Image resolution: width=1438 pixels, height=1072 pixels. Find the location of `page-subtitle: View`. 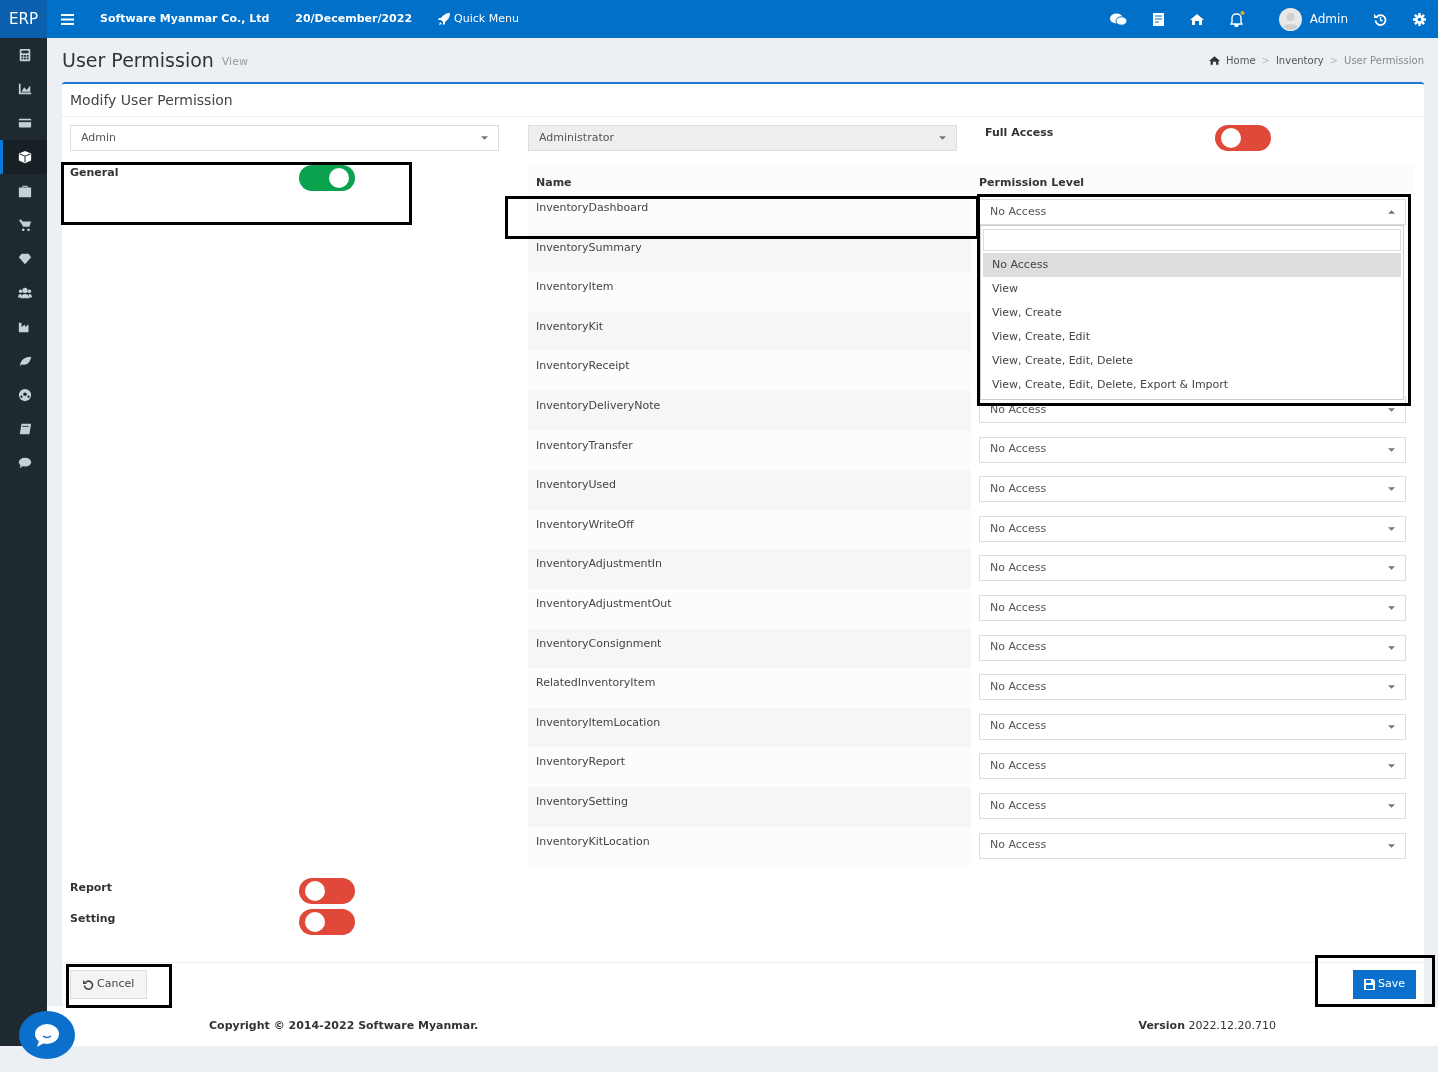

page-subtitle: View is located at coordinates (234, 62).